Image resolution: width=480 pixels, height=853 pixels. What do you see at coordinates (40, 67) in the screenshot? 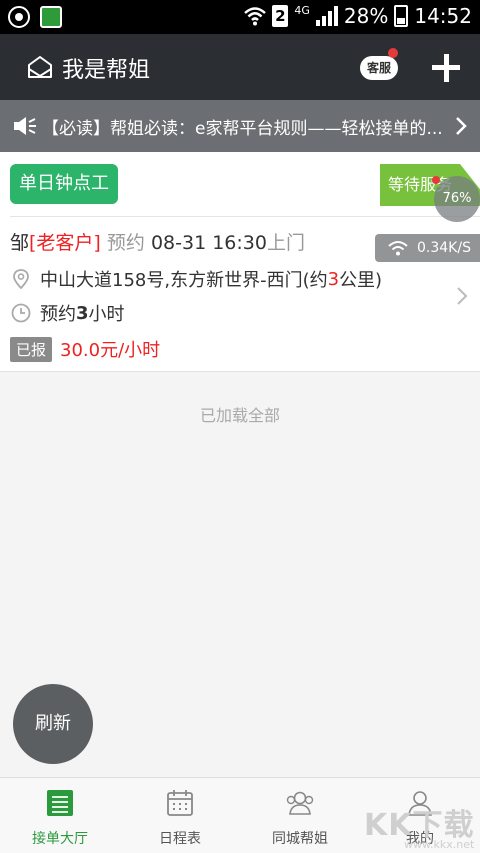
I see `home-icon` at bounding box center [40, 67].